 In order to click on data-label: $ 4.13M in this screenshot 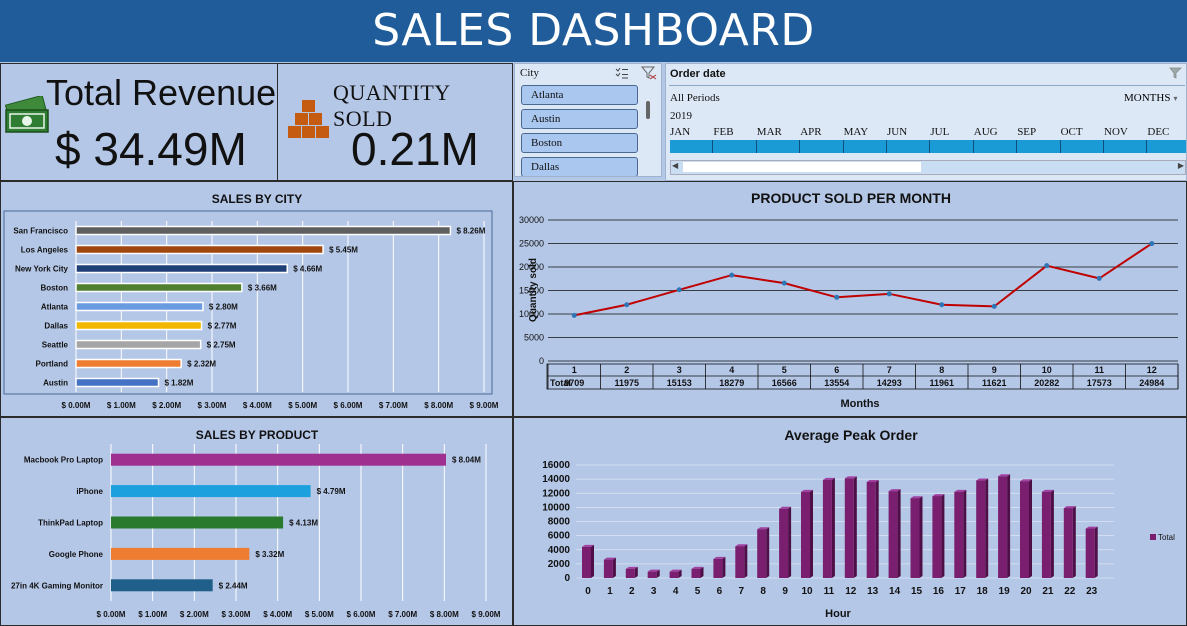, I will do `click(303, 523)`.